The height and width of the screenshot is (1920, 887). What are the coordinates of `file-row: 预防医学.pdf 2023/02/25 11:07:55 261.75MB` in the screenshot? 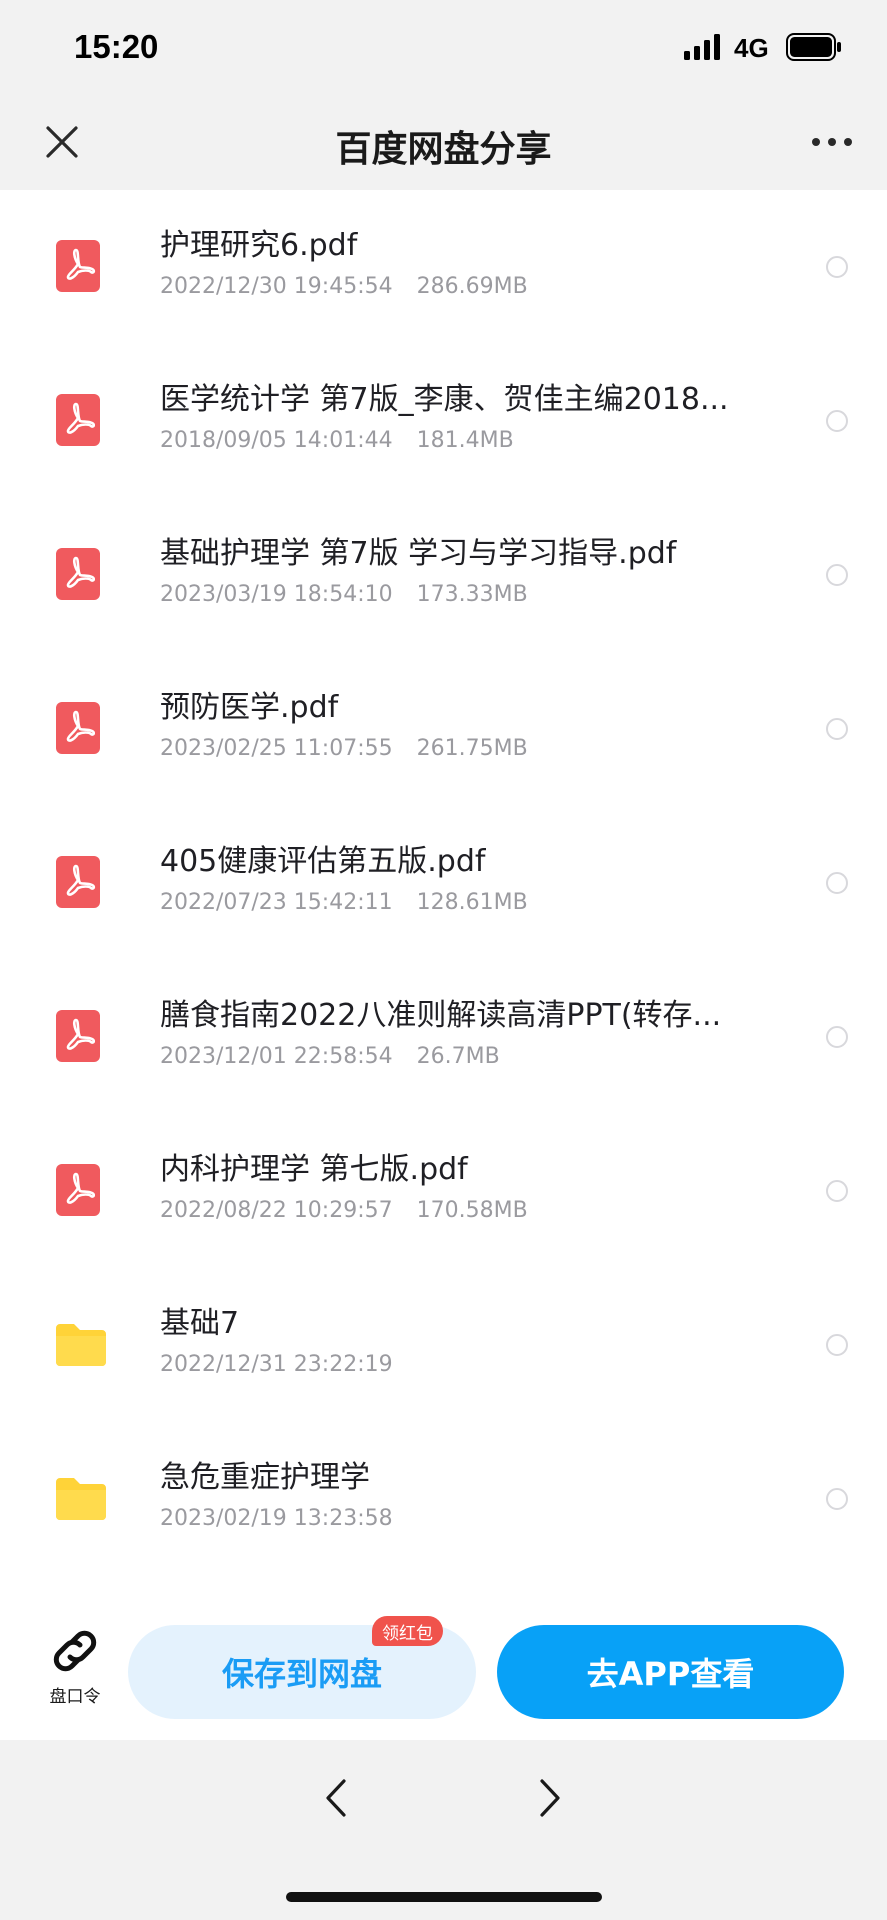 It's located at (443, 729).